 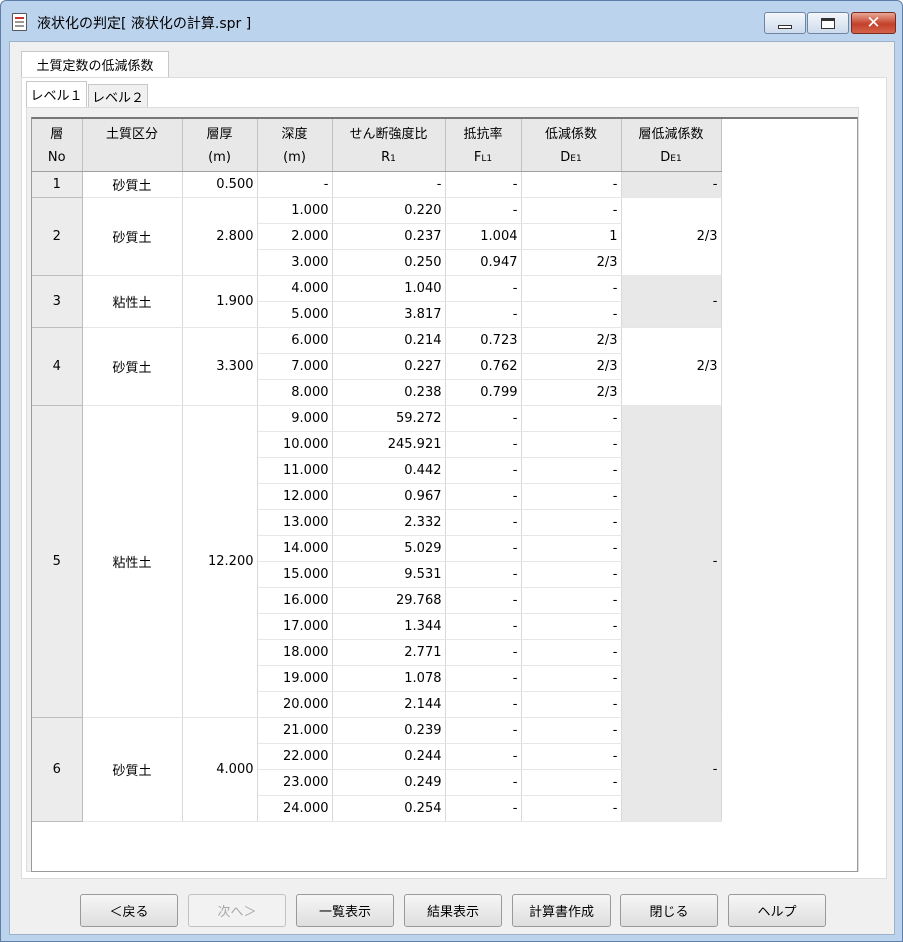 I want to click on header-soil-line2, so click(x=132, y=158).